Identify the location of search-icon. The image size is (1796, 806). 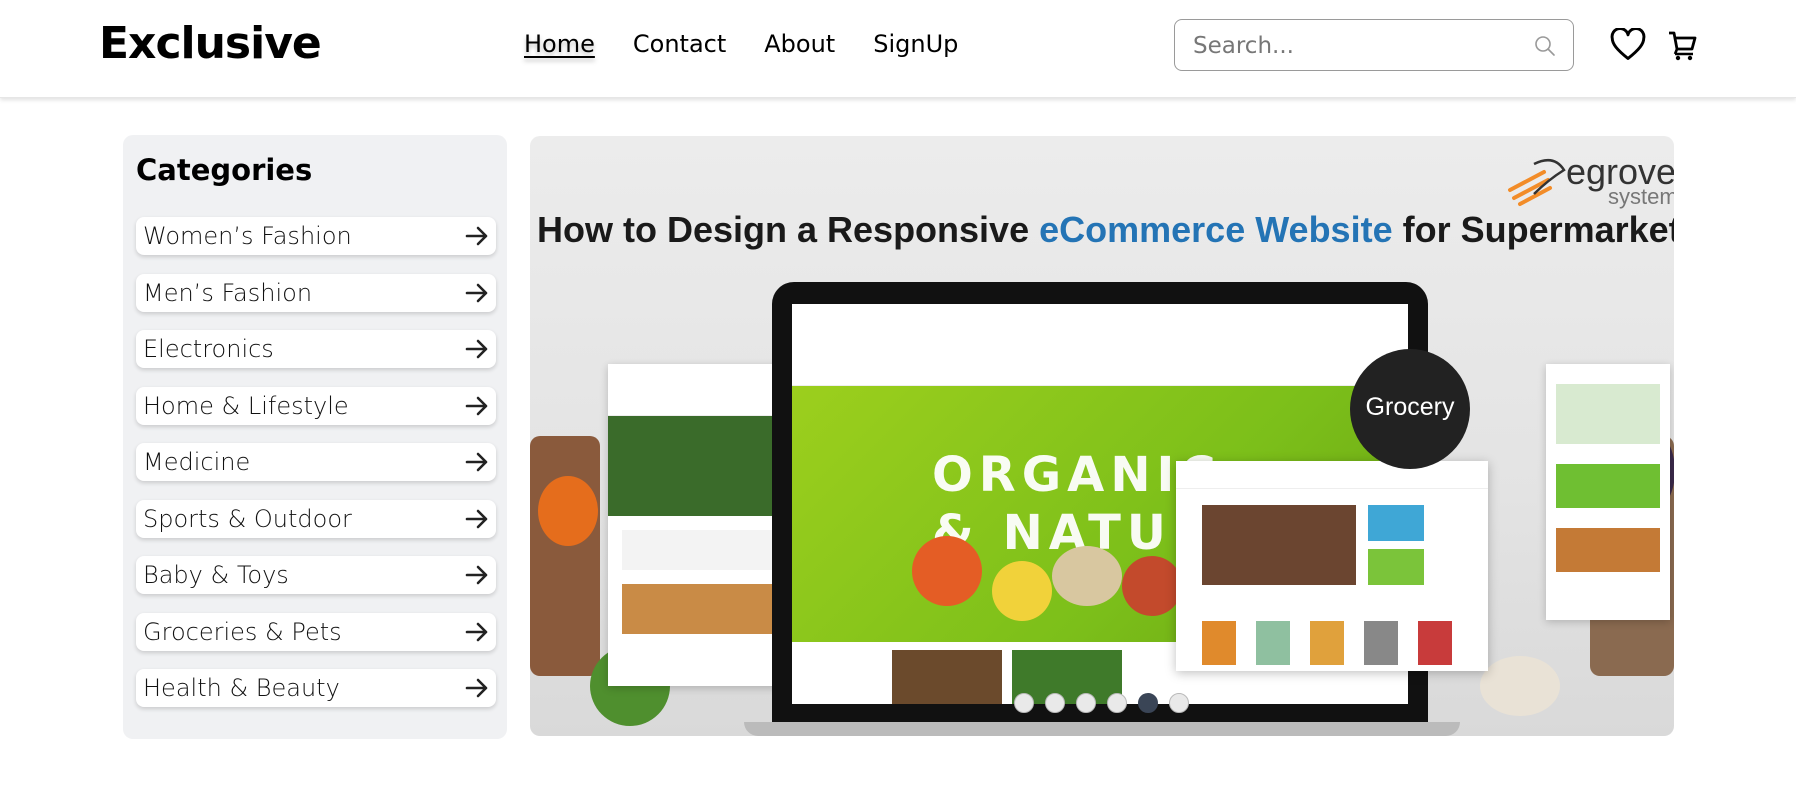
(1545, 46).